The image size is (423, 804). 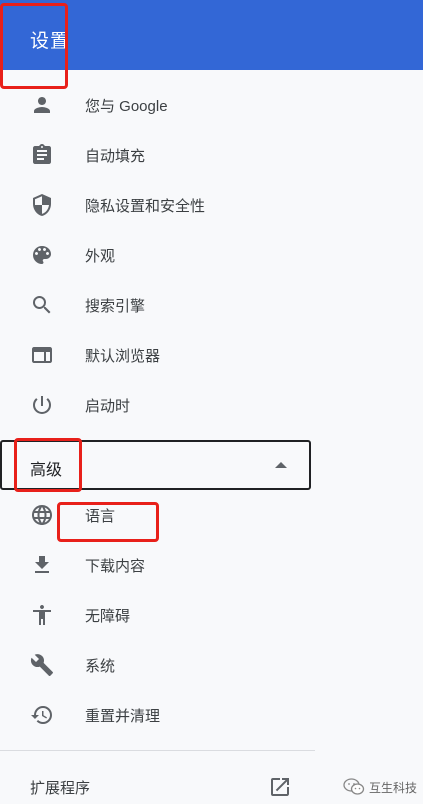 What do you see at coordinates (42, 515) in the screenshot?
I see `globe-icon` at bounding box center [42, 515].